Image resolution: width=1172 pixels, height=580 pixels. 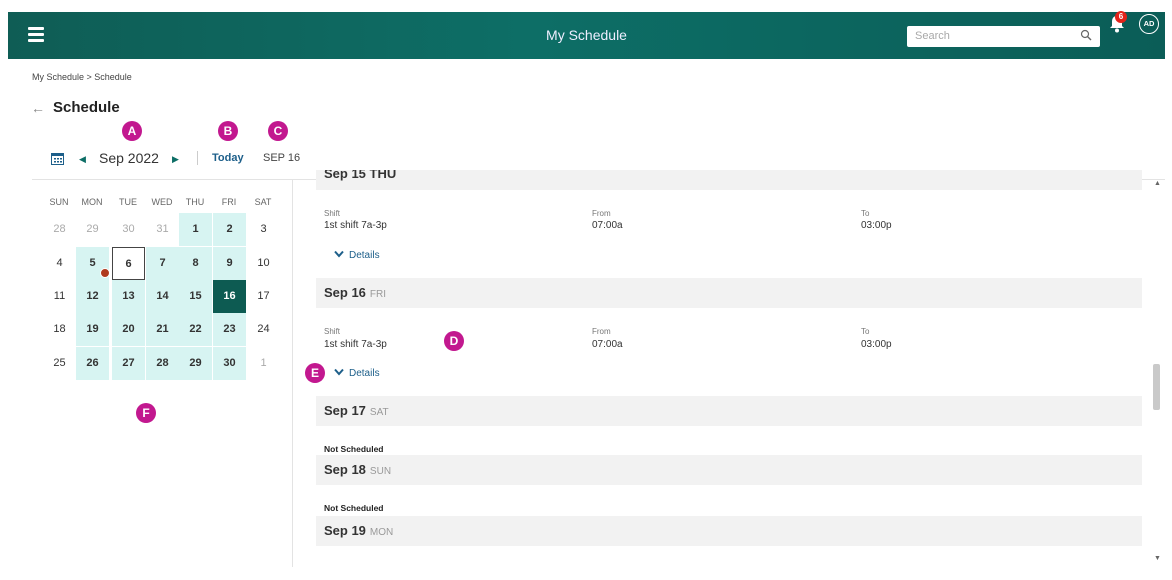 I want to click on calendar-day: 6, so click(x=128, y=263).